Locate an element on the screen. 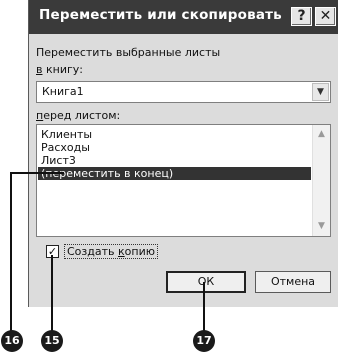  book-select-value: Книга1 is located at coordinates (63, 91).